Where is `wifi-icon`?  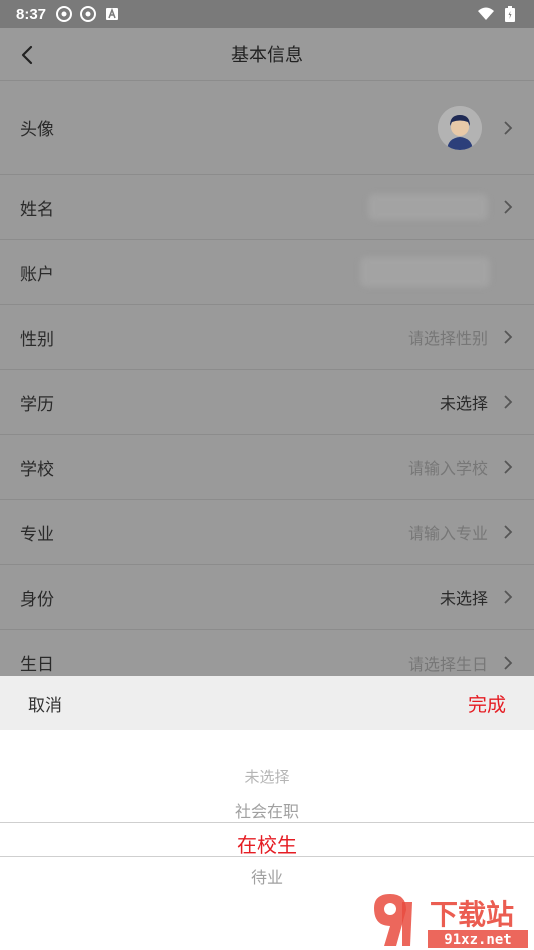
wifi-icon is located at coordinates (486, 14).